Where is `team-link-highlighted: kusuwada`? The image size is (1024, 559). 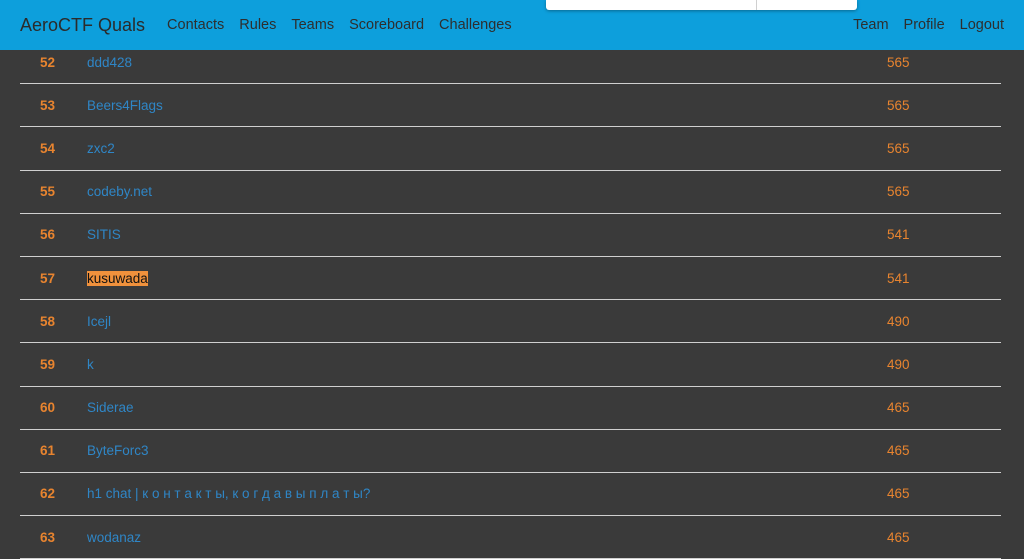
team-link-highlighted: kusuwada is located at coordinates (117, 278).